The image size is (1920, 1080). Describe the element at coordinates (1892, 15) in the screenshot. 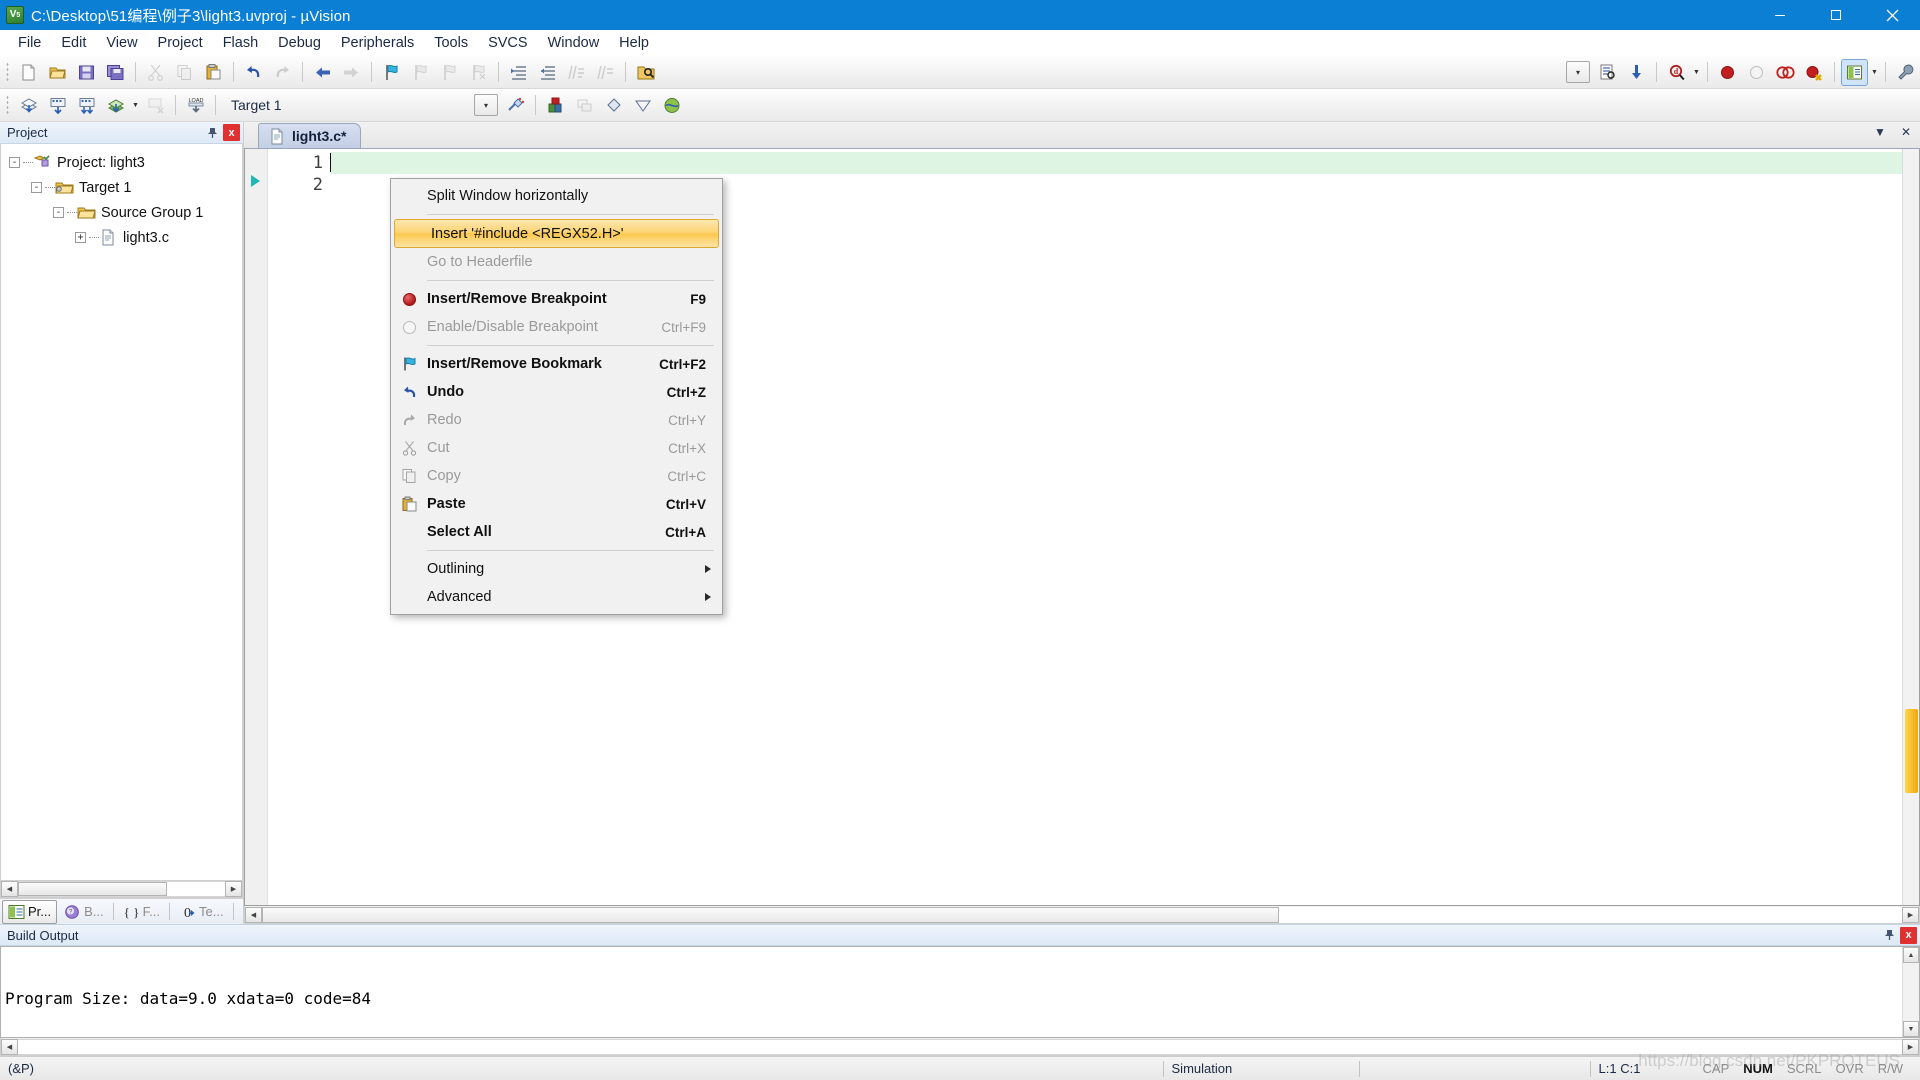

I see `close-icon` at that location.